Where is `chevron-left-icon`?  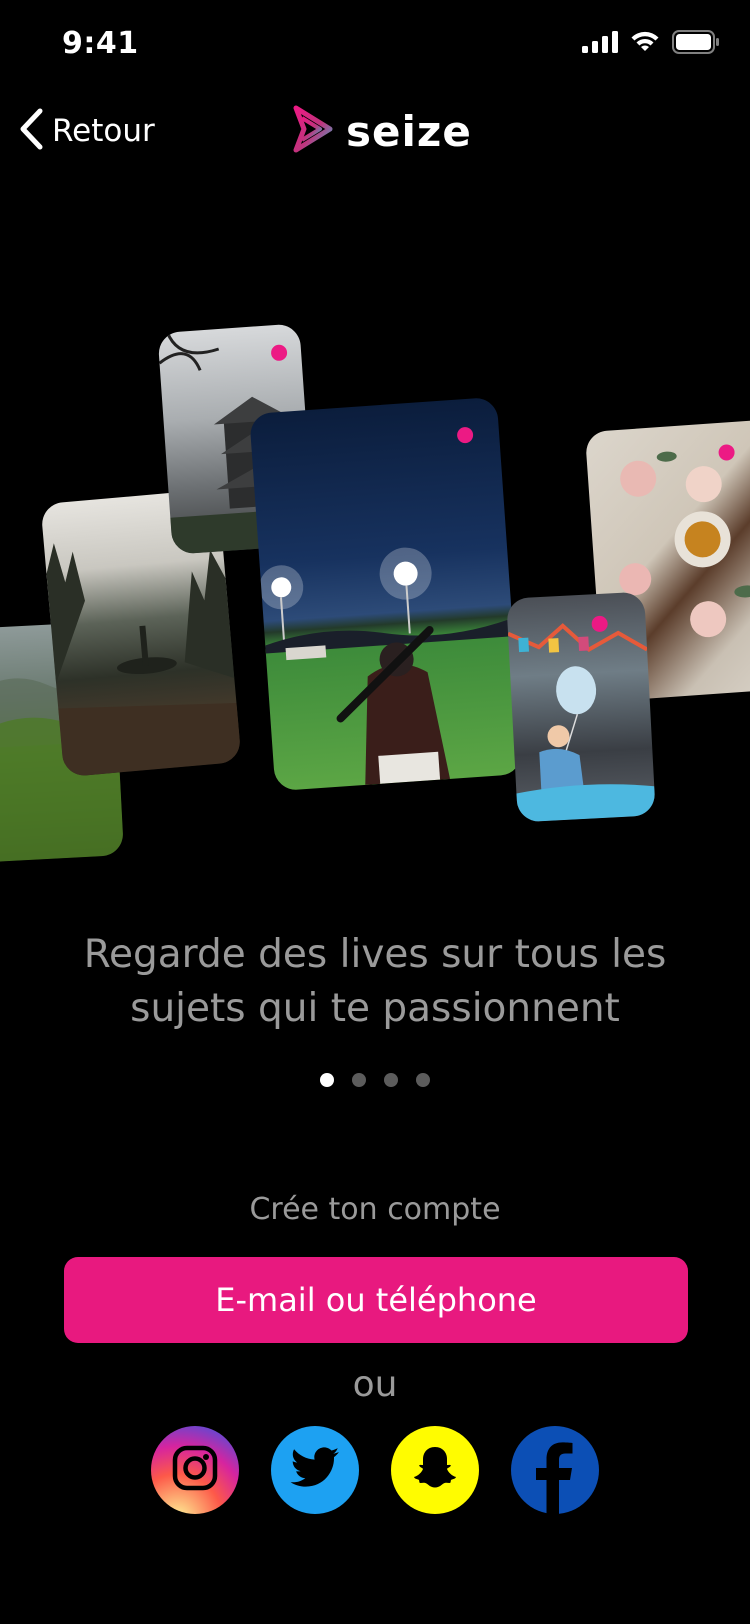
chevron-left-icon is located at coordinates (31, 131).